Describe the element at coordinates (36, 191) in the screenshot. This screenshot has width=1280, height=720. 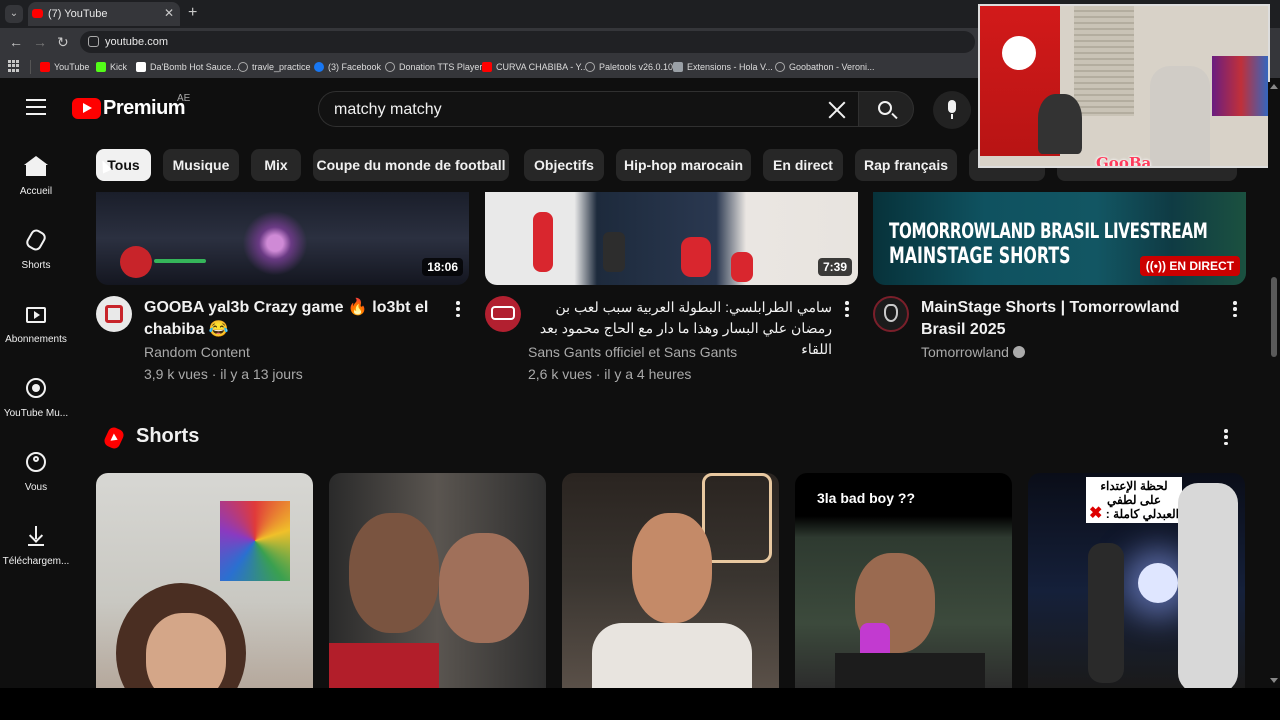
I see `sidebar-label: Accueil` at that location.